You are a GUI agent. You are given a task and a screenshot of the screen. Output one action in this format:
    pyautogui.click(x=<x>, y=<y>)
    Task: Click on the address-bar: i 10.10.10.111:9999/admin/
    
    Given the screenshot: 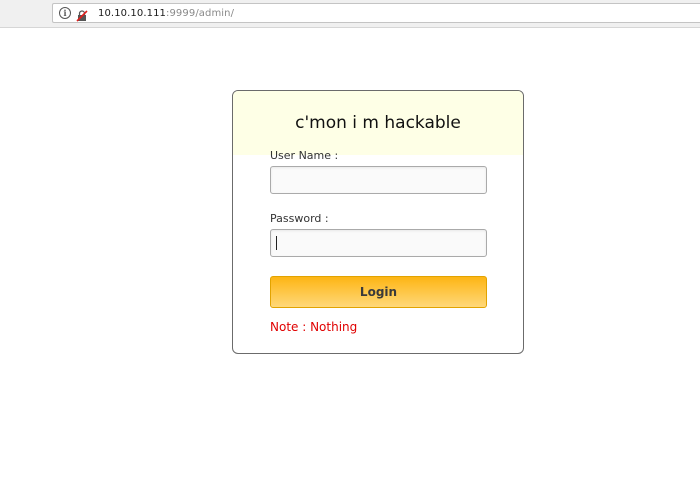 What is the action you would take?
    pyautogui.click(x=376, y=13)
    